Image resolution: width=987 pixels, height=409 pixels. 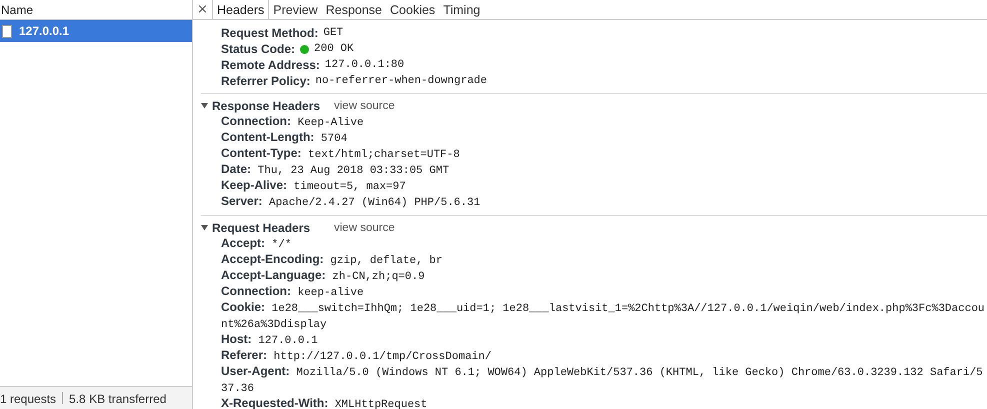 What do you see at coordinates (356, 357) in the screenshot?
I see `header-line: Referer: http://127.0.0.1/tmp/CrossDomain/` at bounding box center [356, 357].